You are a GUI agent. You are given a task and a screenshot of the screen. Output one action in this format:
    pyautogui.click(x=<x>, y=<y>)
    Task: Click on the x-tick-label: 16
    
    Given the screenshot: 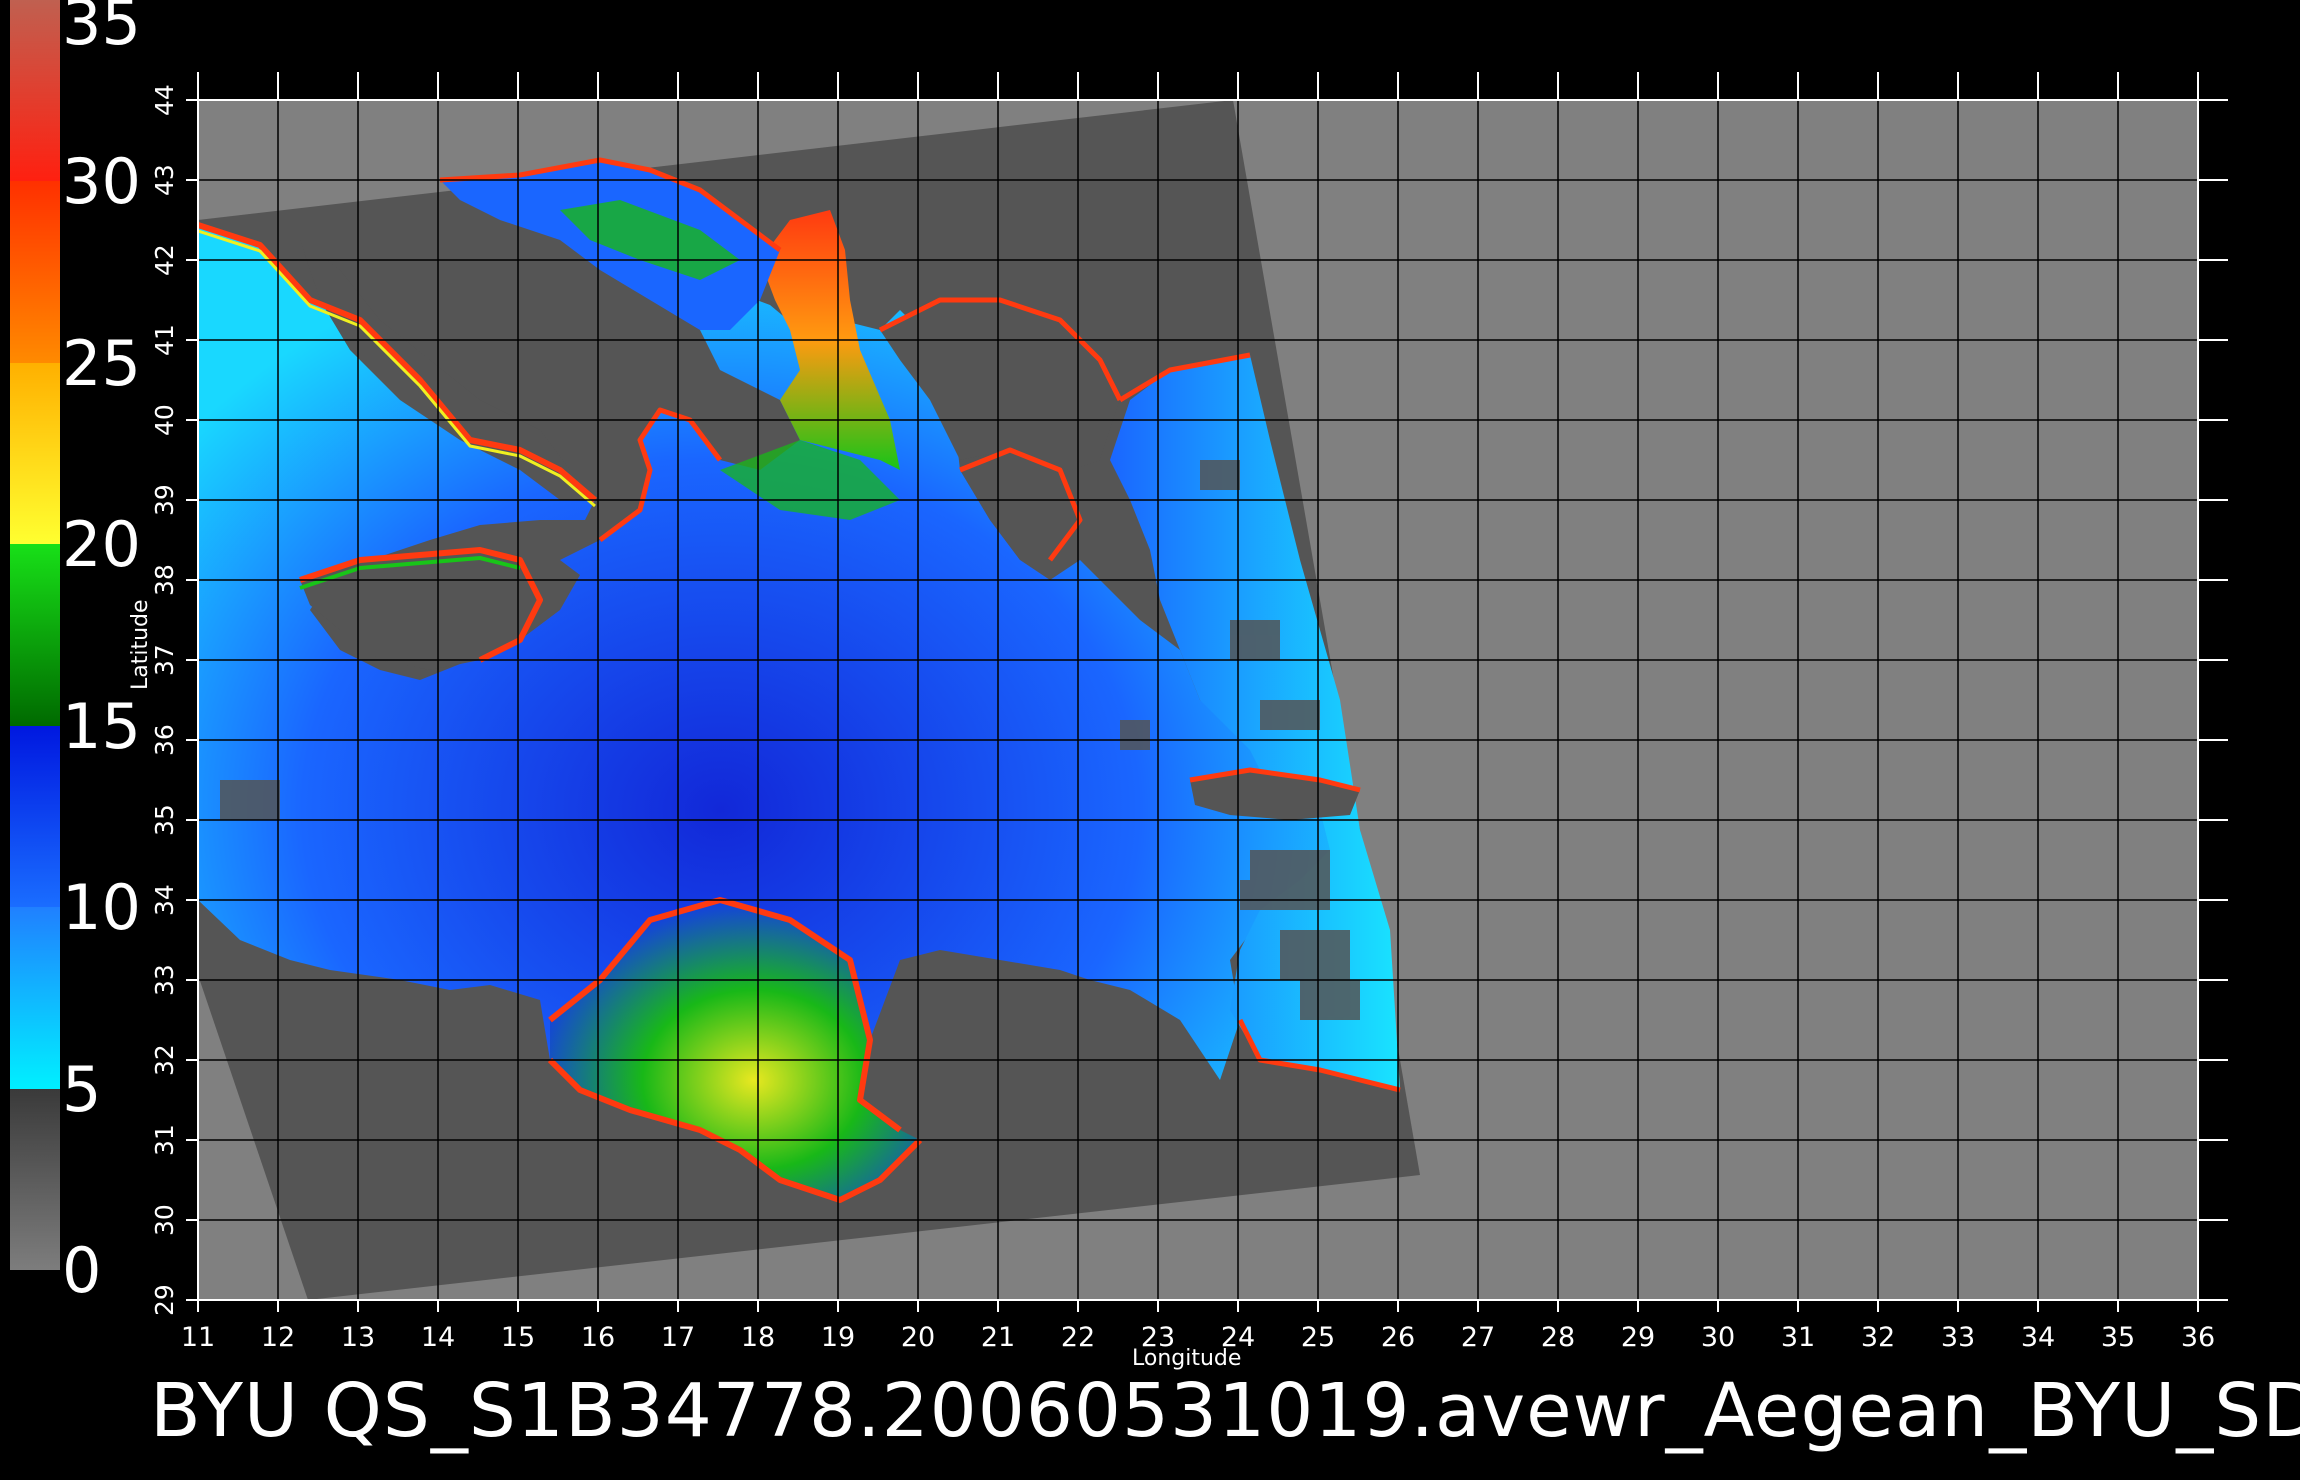 What is the action you would take?
    pyautogui.click(x=598, y=1337)
    